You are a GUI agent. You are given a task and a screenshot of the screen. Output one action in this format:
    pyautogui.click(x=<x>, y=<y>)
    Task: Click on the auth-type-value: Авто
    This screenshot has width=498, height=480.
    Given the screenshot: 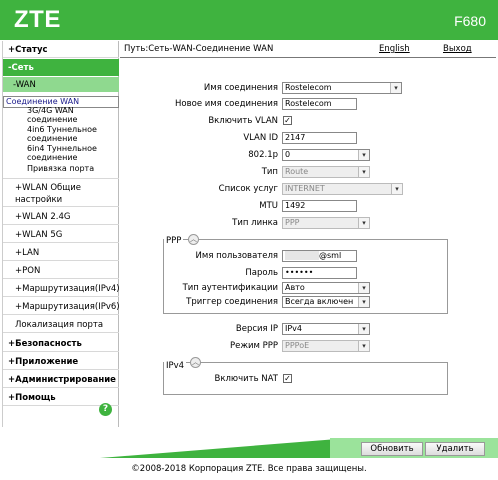 What is the action you would take?
    pyautogui.click(x=295, y=287)
    